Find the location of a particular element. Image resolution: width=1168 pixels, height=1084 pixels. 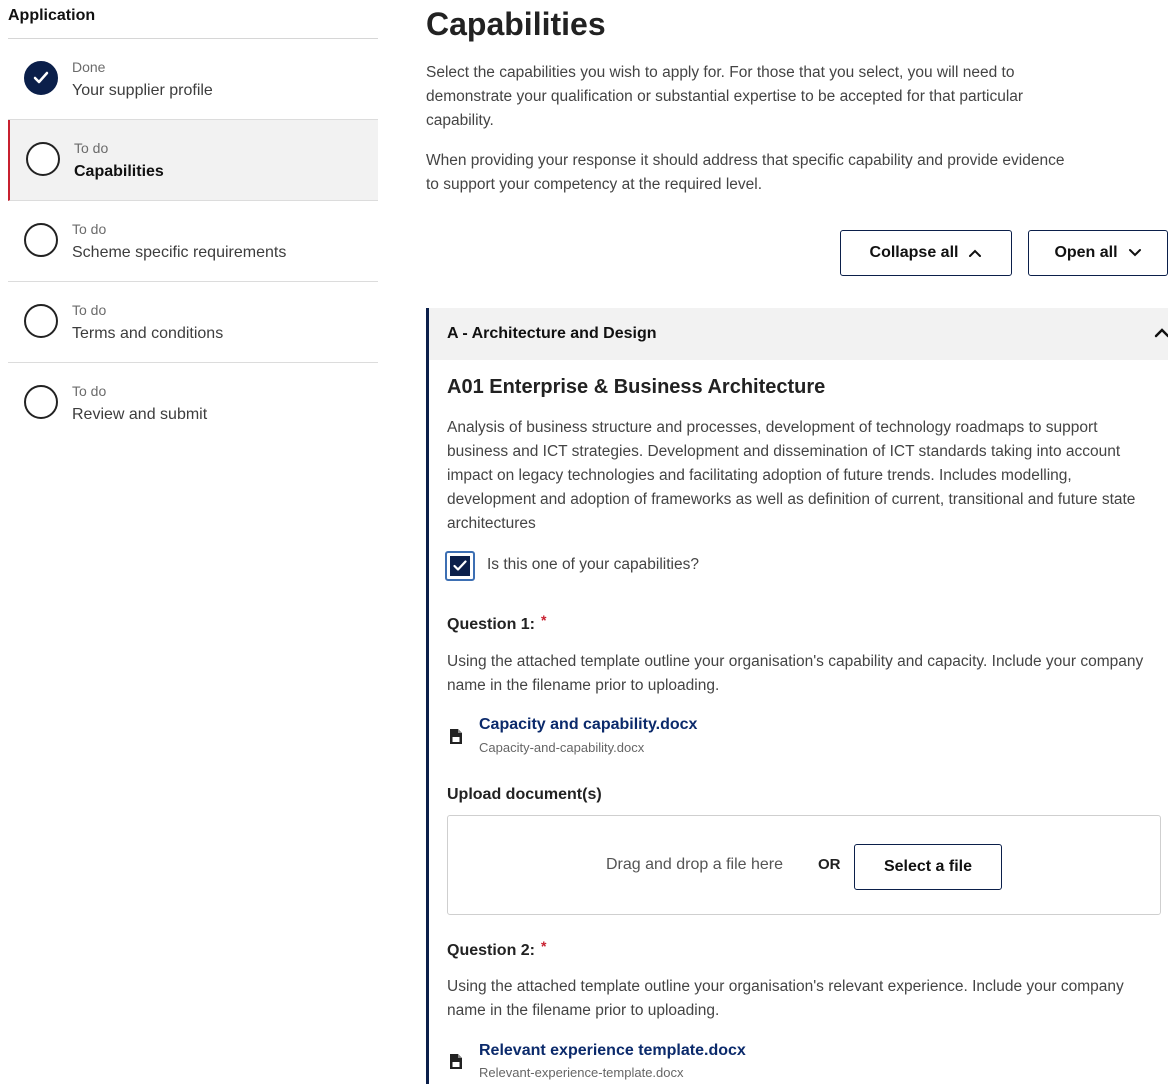

question-1-label-text: Question 1: is located at coordinates (491, 624).